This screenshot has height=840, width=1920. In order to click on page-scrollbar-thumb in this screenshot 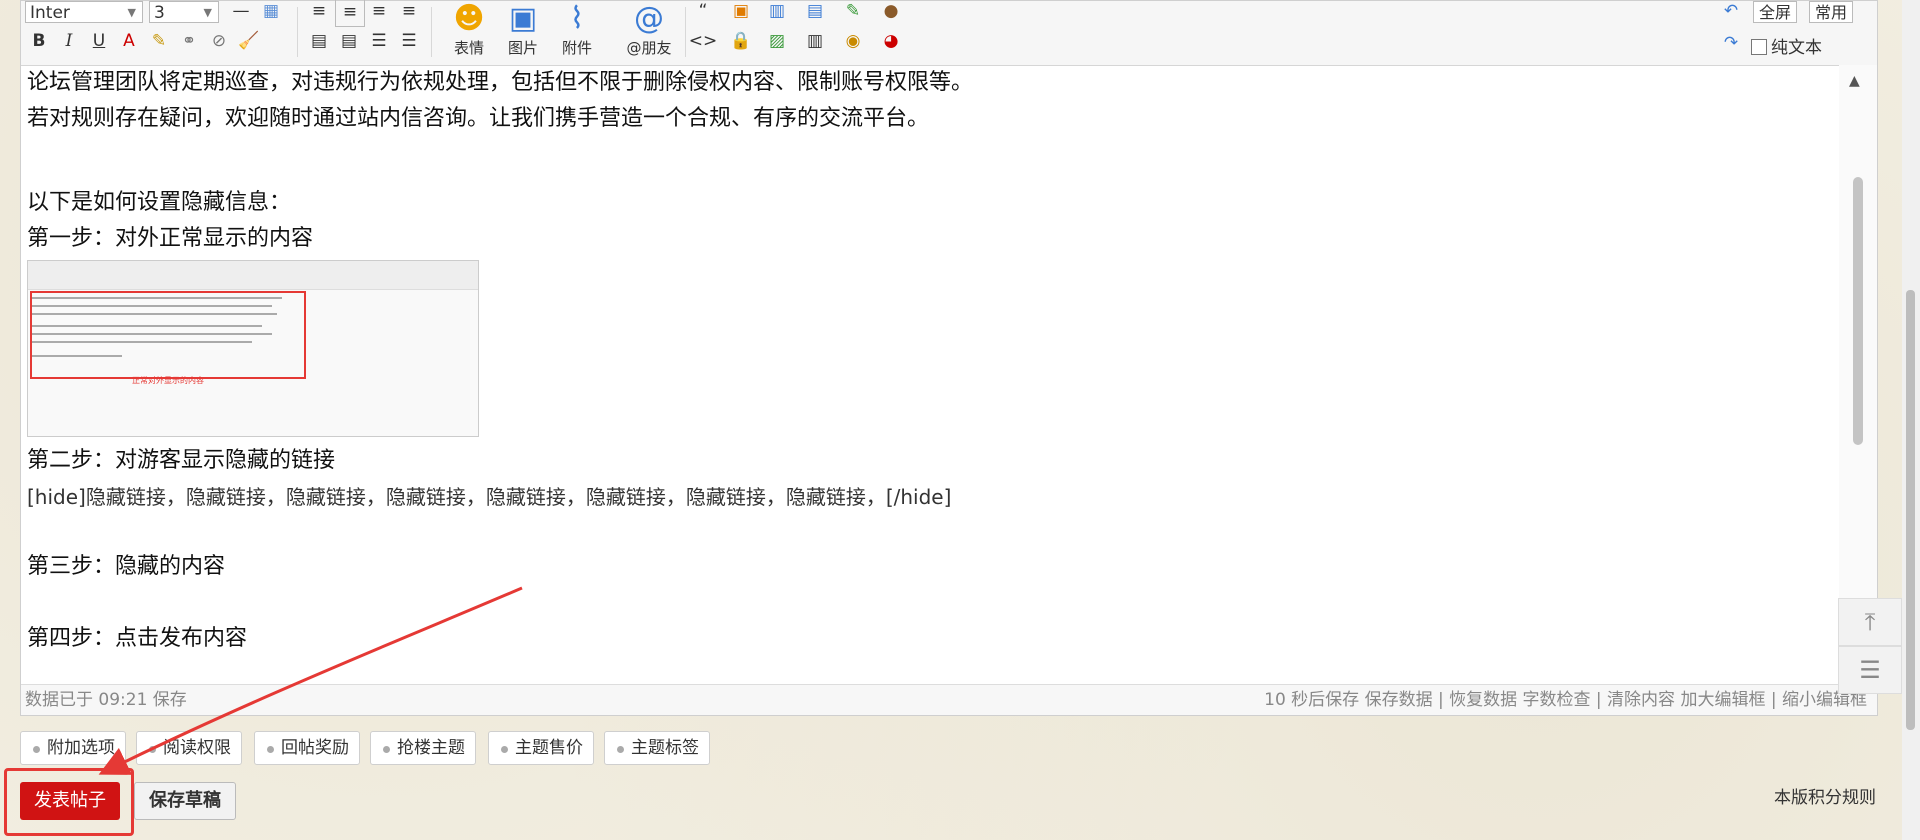, I will do `click(1910, 510)`.